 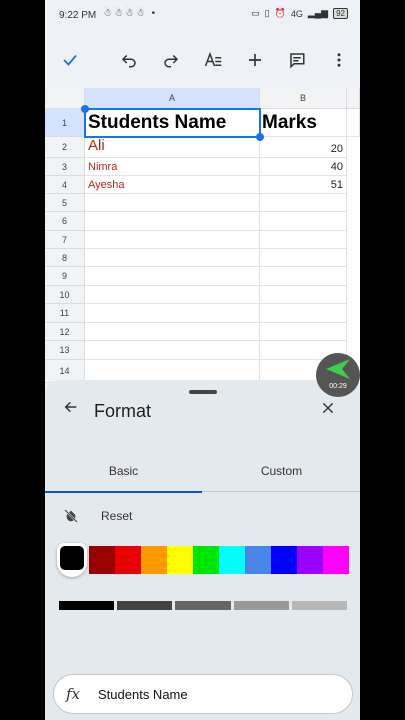 I want to click on cell-b3: 40, so click(x=303, y=167).